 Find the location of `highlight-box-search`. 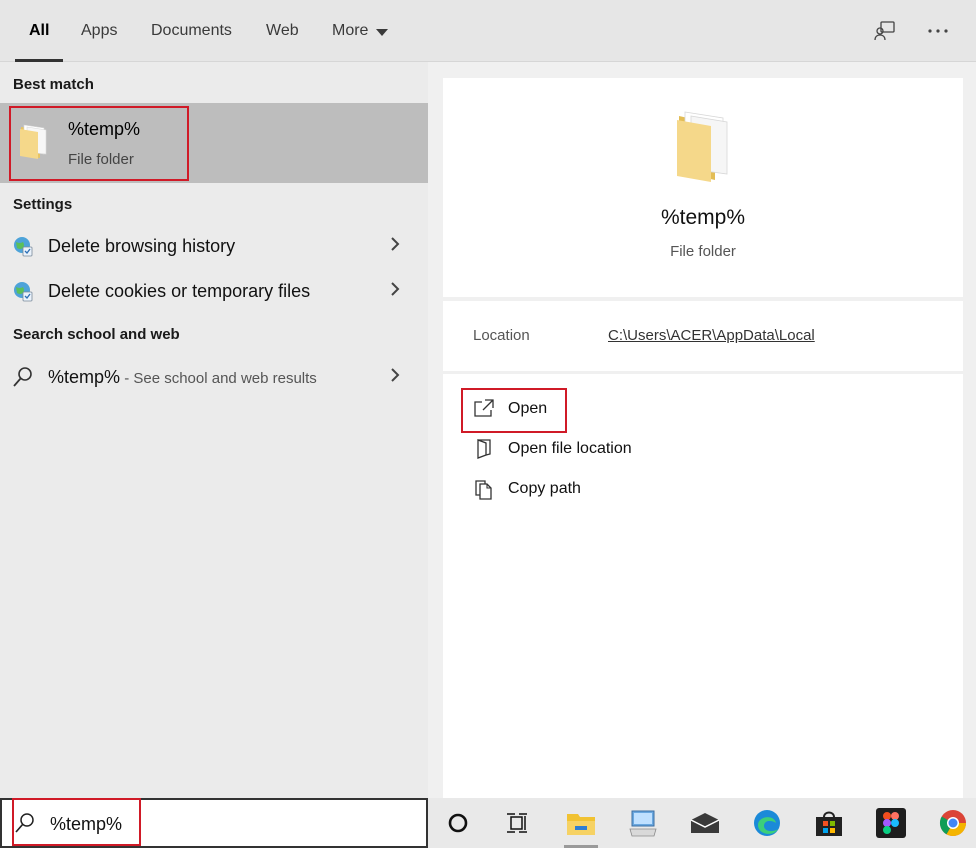

highlight-box-search is located at coordinates (76, 822).